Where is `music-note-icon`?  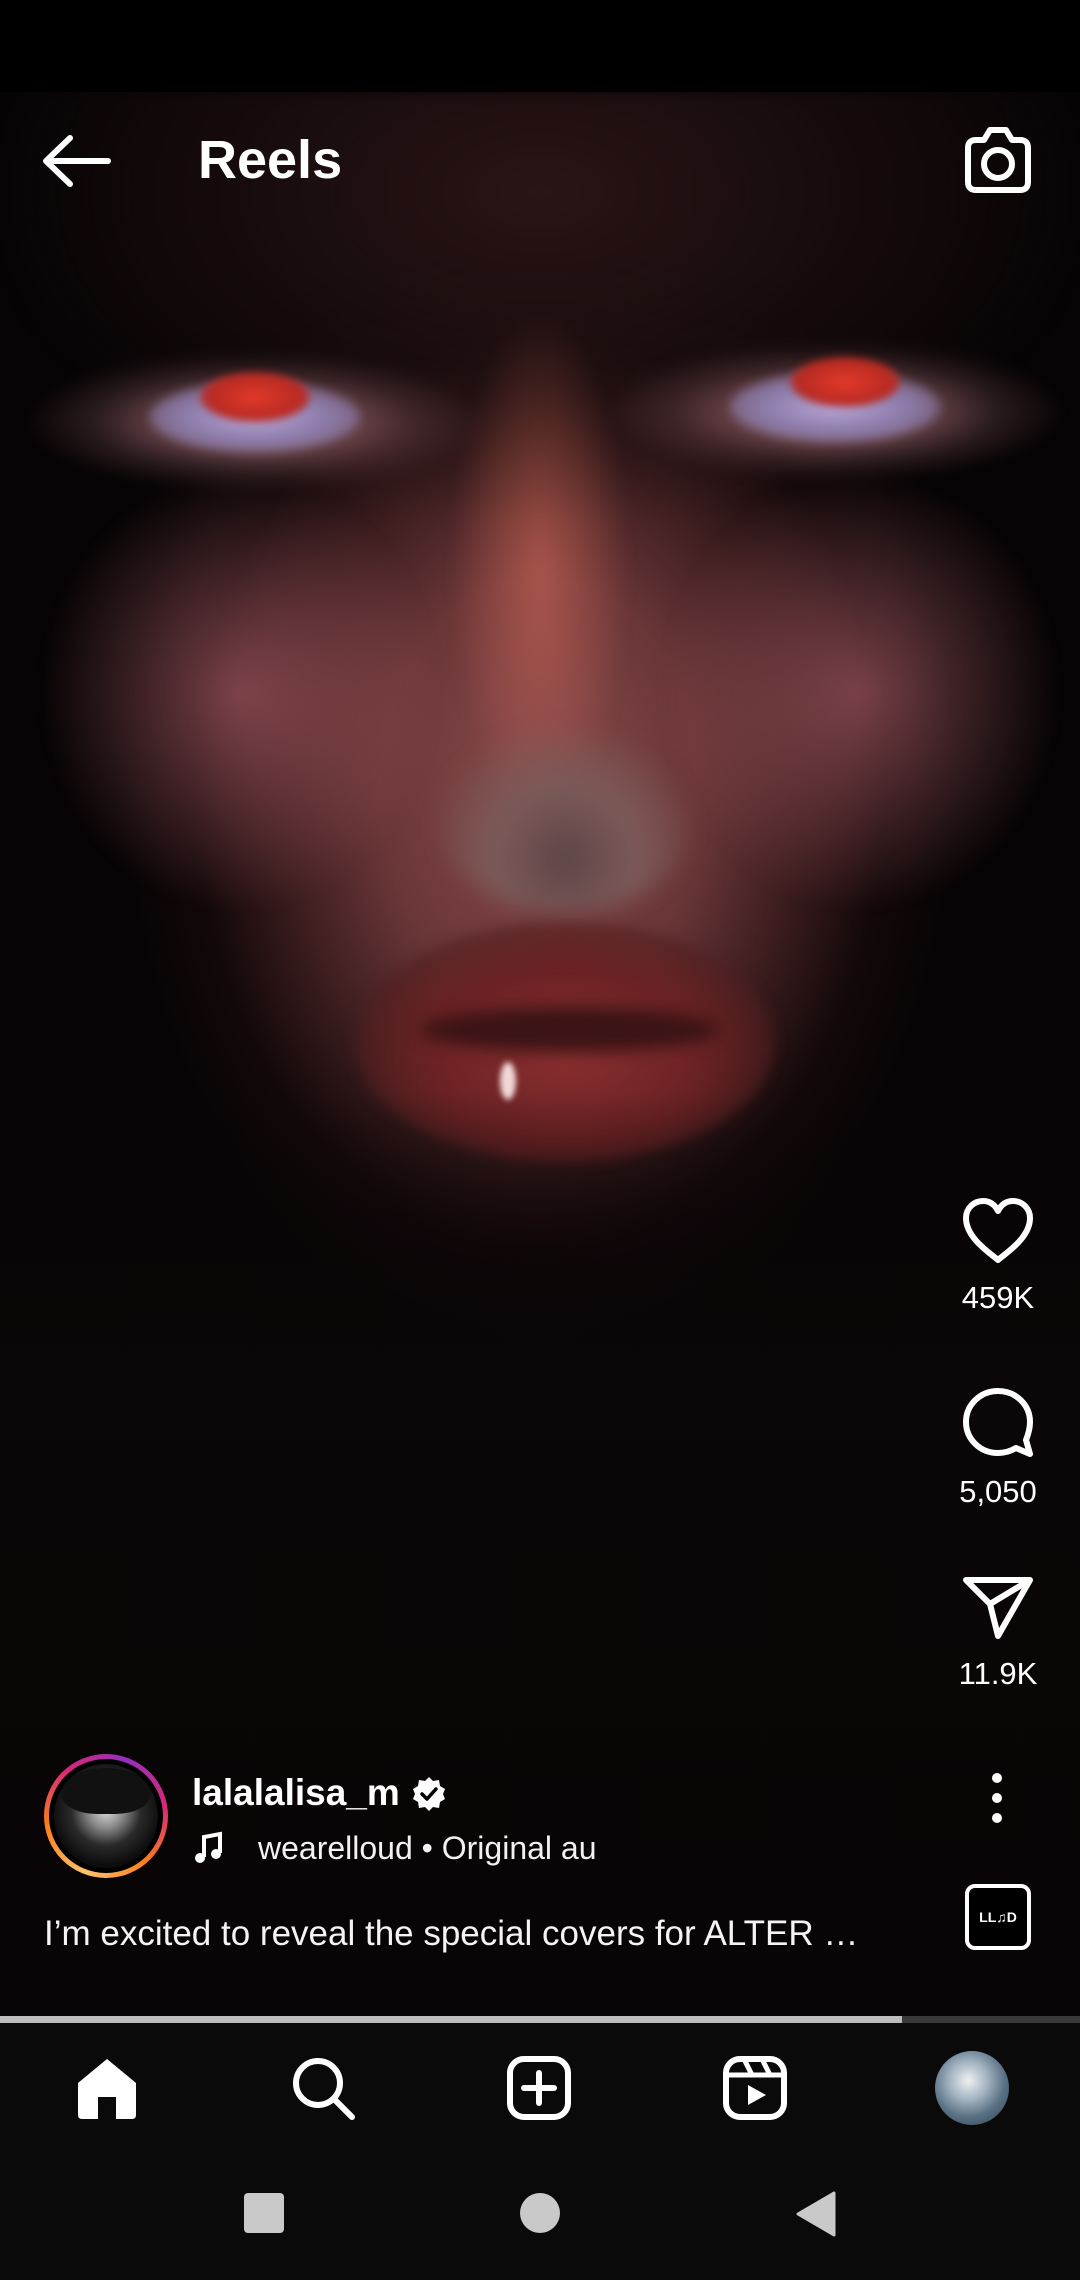 music-note-icon is located at coordinates (208, 1847).